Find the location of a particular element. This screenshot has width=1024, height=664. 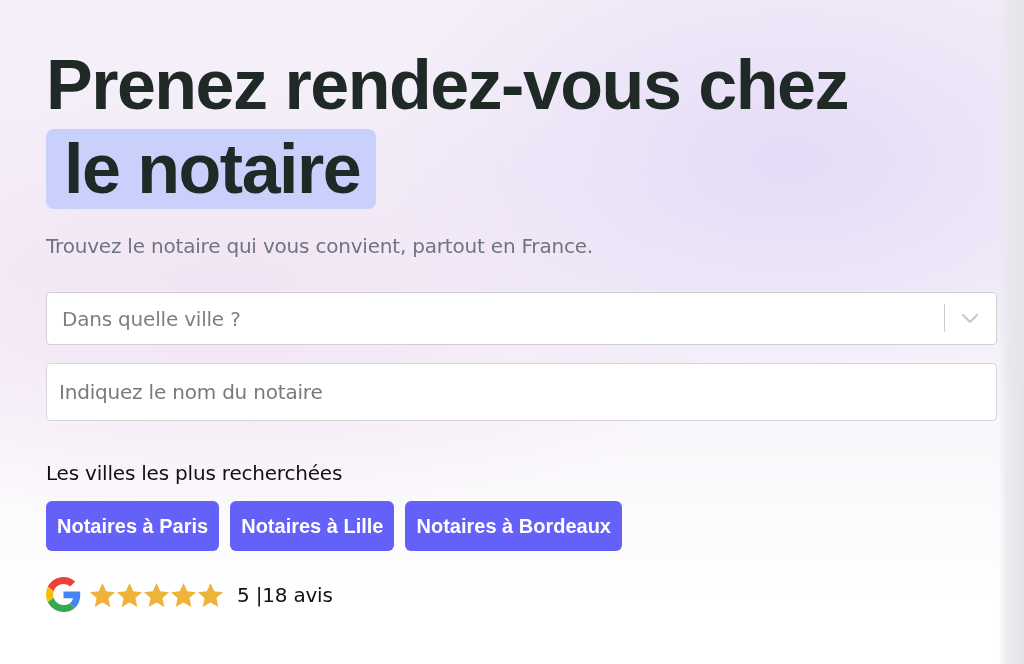

city-link-button: Notaires à Bordeaux is located at coordinates (513, 526).